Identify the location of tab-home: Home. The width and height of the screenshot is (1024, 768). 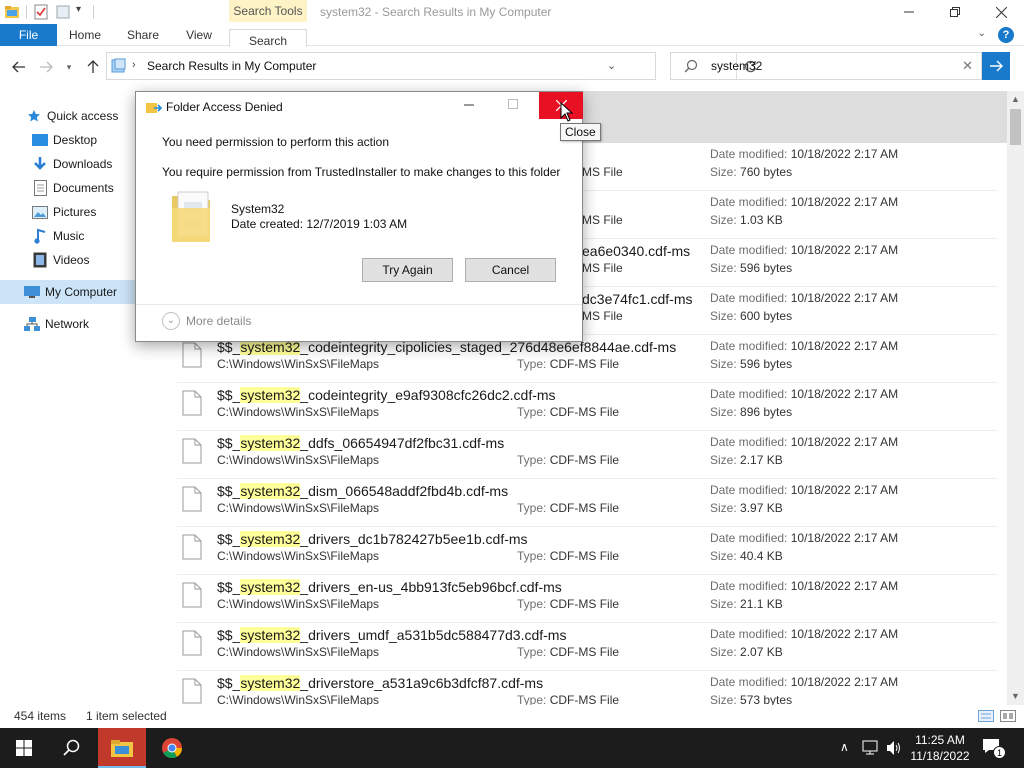
(85, 35).